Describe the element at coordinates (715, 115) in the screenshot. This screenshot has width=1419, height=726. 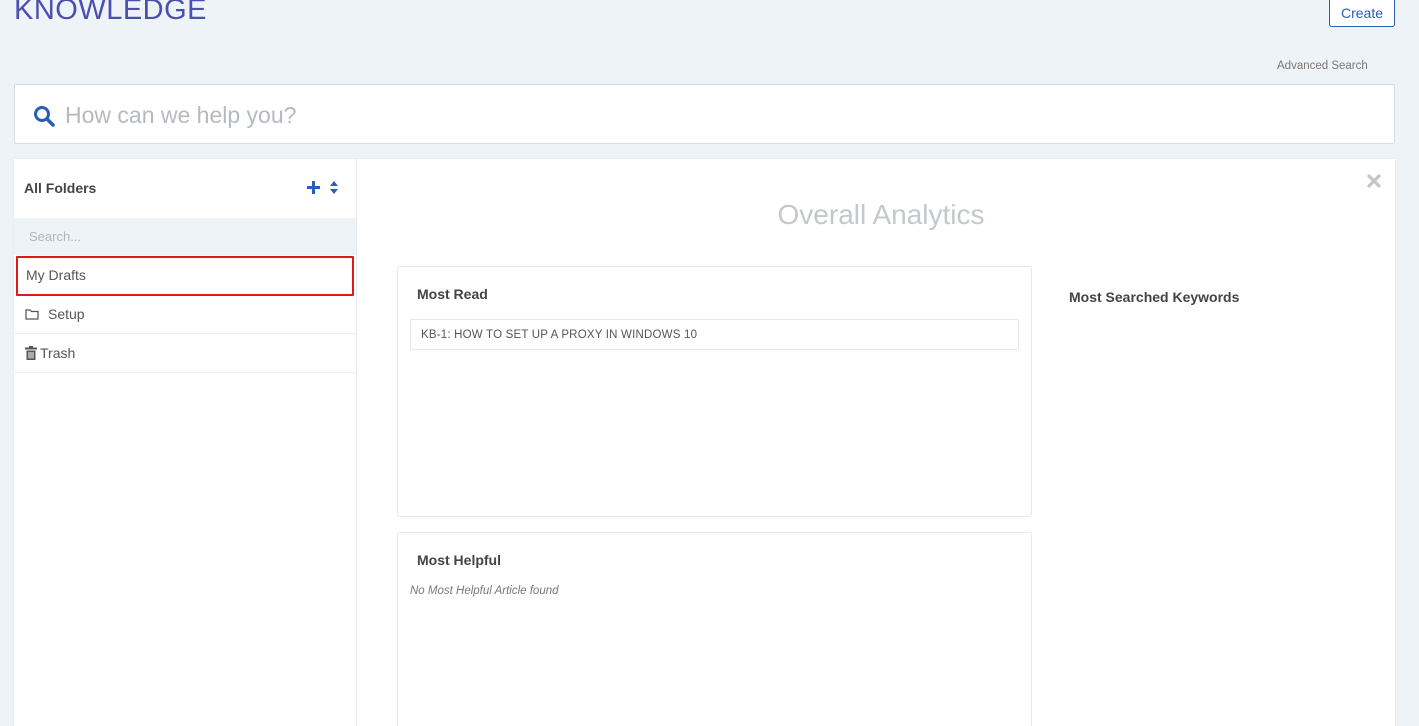
I see `knowledge-search-input` at that location.